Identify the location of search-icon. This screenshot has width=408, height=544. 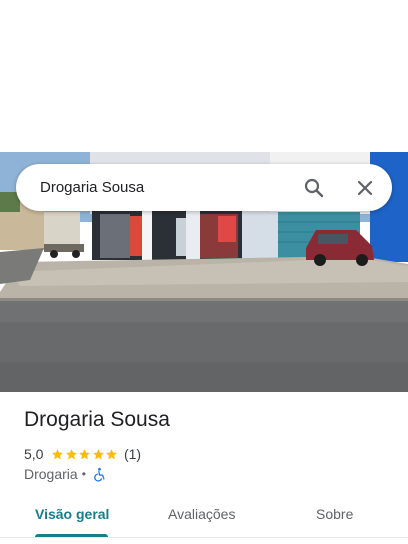
(314, 188).